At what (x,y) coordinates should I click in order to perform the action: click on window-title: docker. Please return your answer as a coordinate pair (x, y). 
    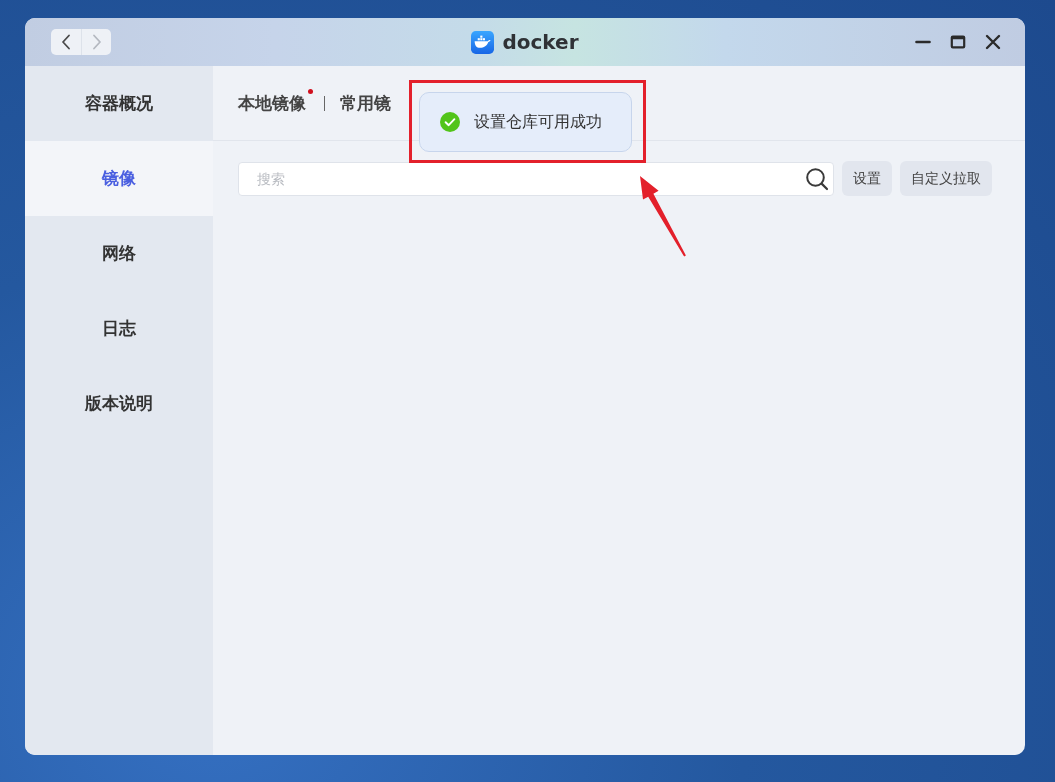
    Looking at the image, I should click on (540, 42).